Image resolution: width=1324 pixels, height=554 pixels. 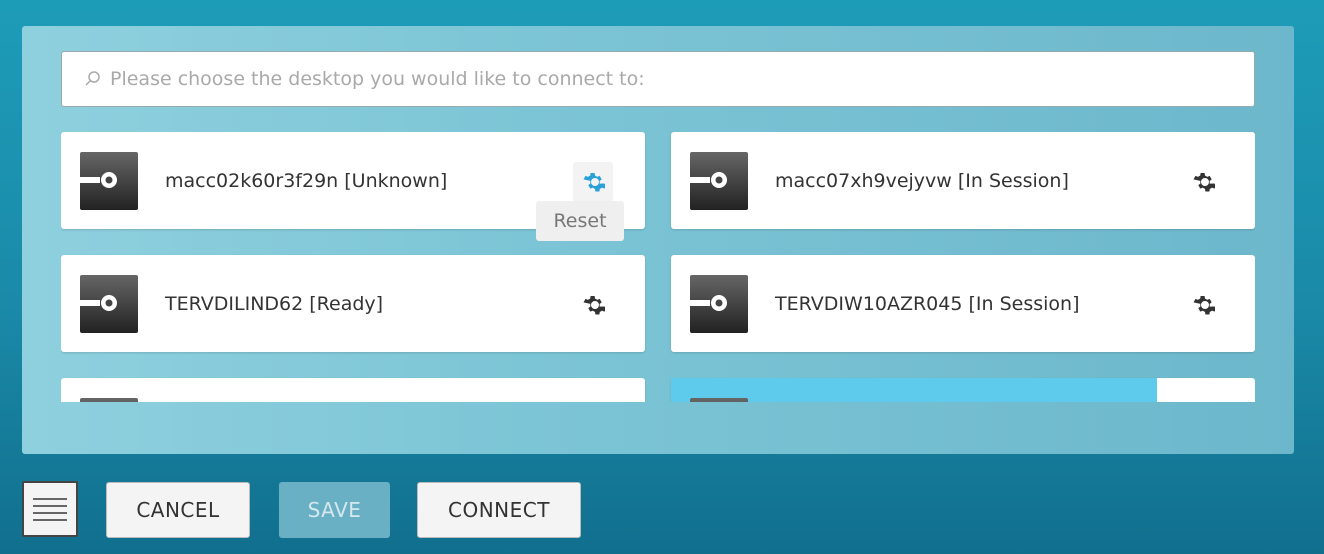 I want to click on cancel-button: CANCEL, so click(x=178, y=510).